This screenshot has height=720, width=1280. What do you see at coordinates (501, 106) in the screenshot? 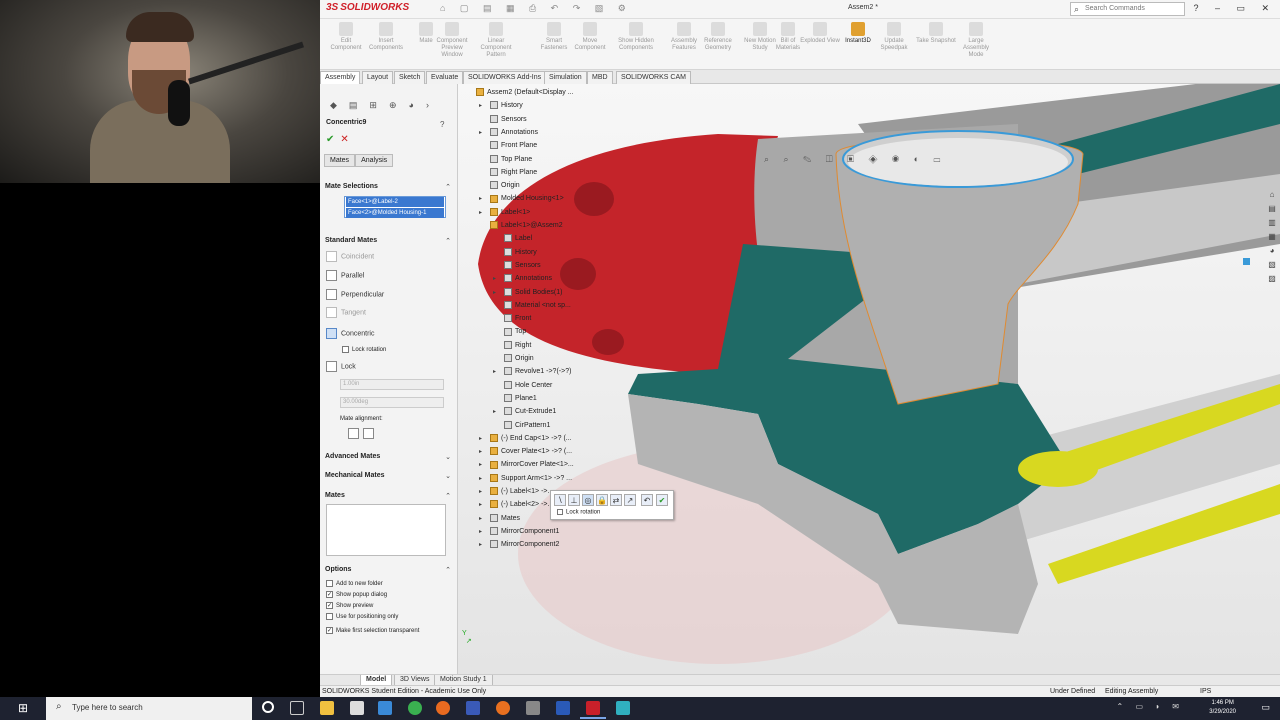
I see `tree-item: ▸ History` at bounding box center [501, 106].